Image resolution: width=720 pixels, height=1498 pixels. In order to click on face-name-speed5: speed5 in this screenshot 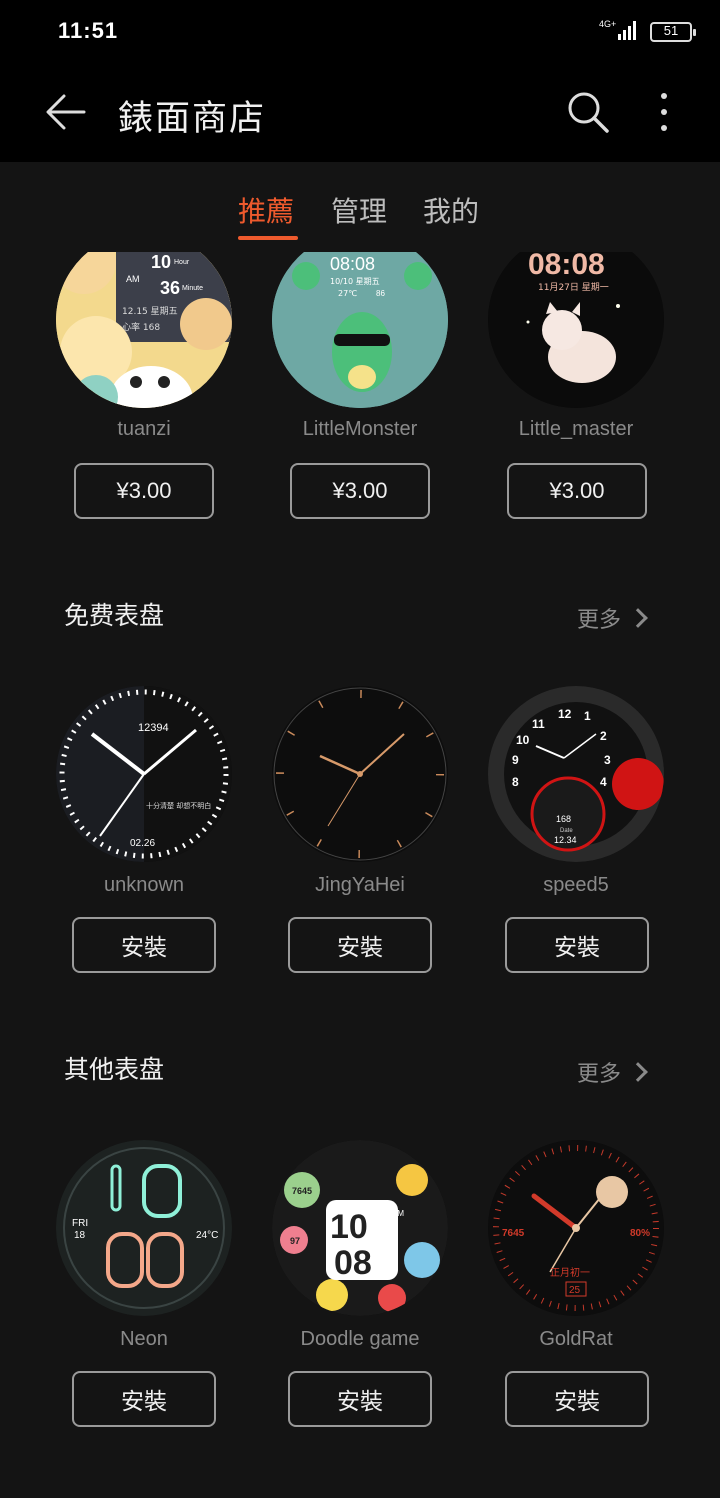, I will do `click(576, 885)`.